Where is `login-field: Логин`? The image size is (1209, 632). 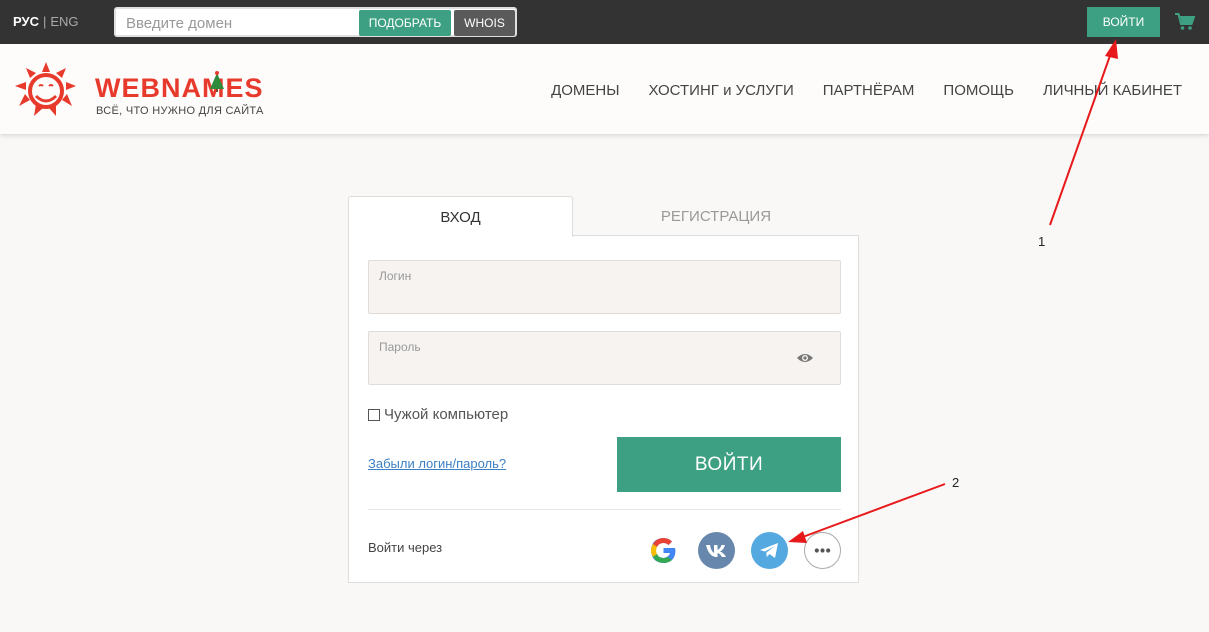 login-field: Логин is located at coordinates (604, 287).